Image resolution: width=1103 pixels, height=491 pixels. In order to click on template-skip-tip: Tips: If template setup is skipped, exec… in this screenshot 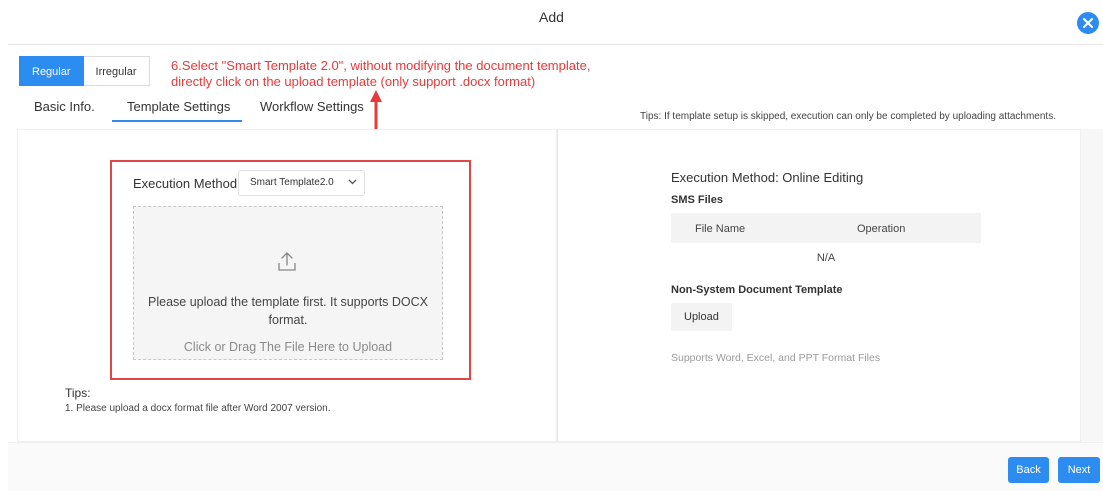, I will do `click(848, 116)`.